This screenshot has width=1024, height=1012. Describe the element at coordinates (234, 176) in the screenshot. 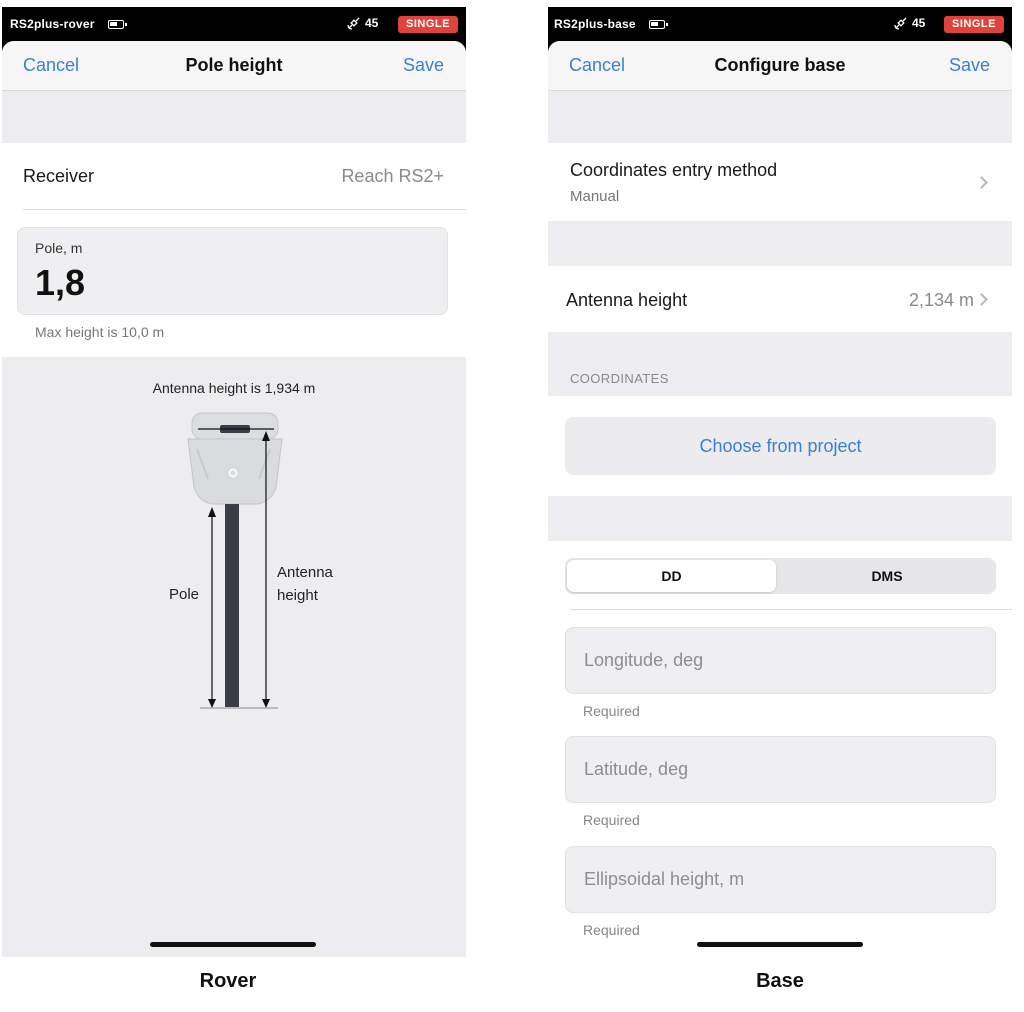

I see `receiver-row: Receiver Reach RS2+` at that location.